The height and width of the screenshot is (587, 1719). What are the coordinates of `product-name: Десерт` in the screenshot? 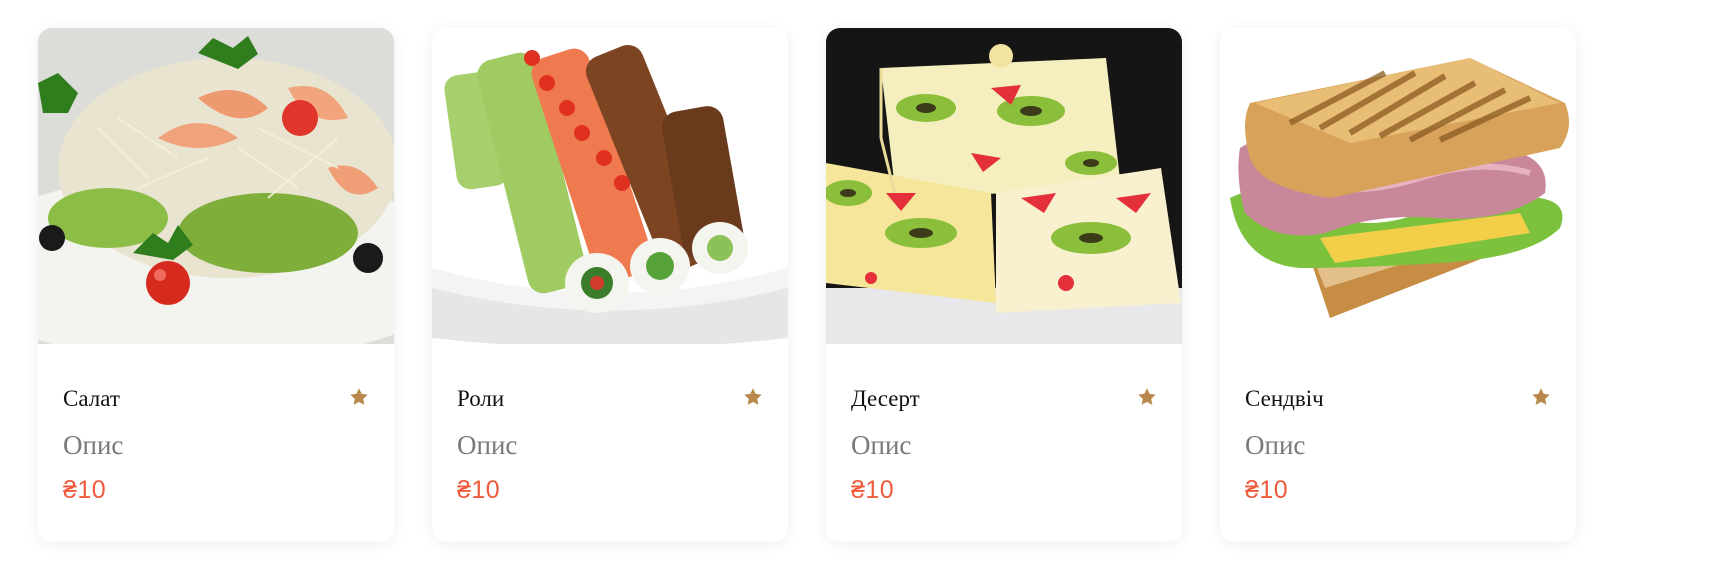 It's located at (885, 398).